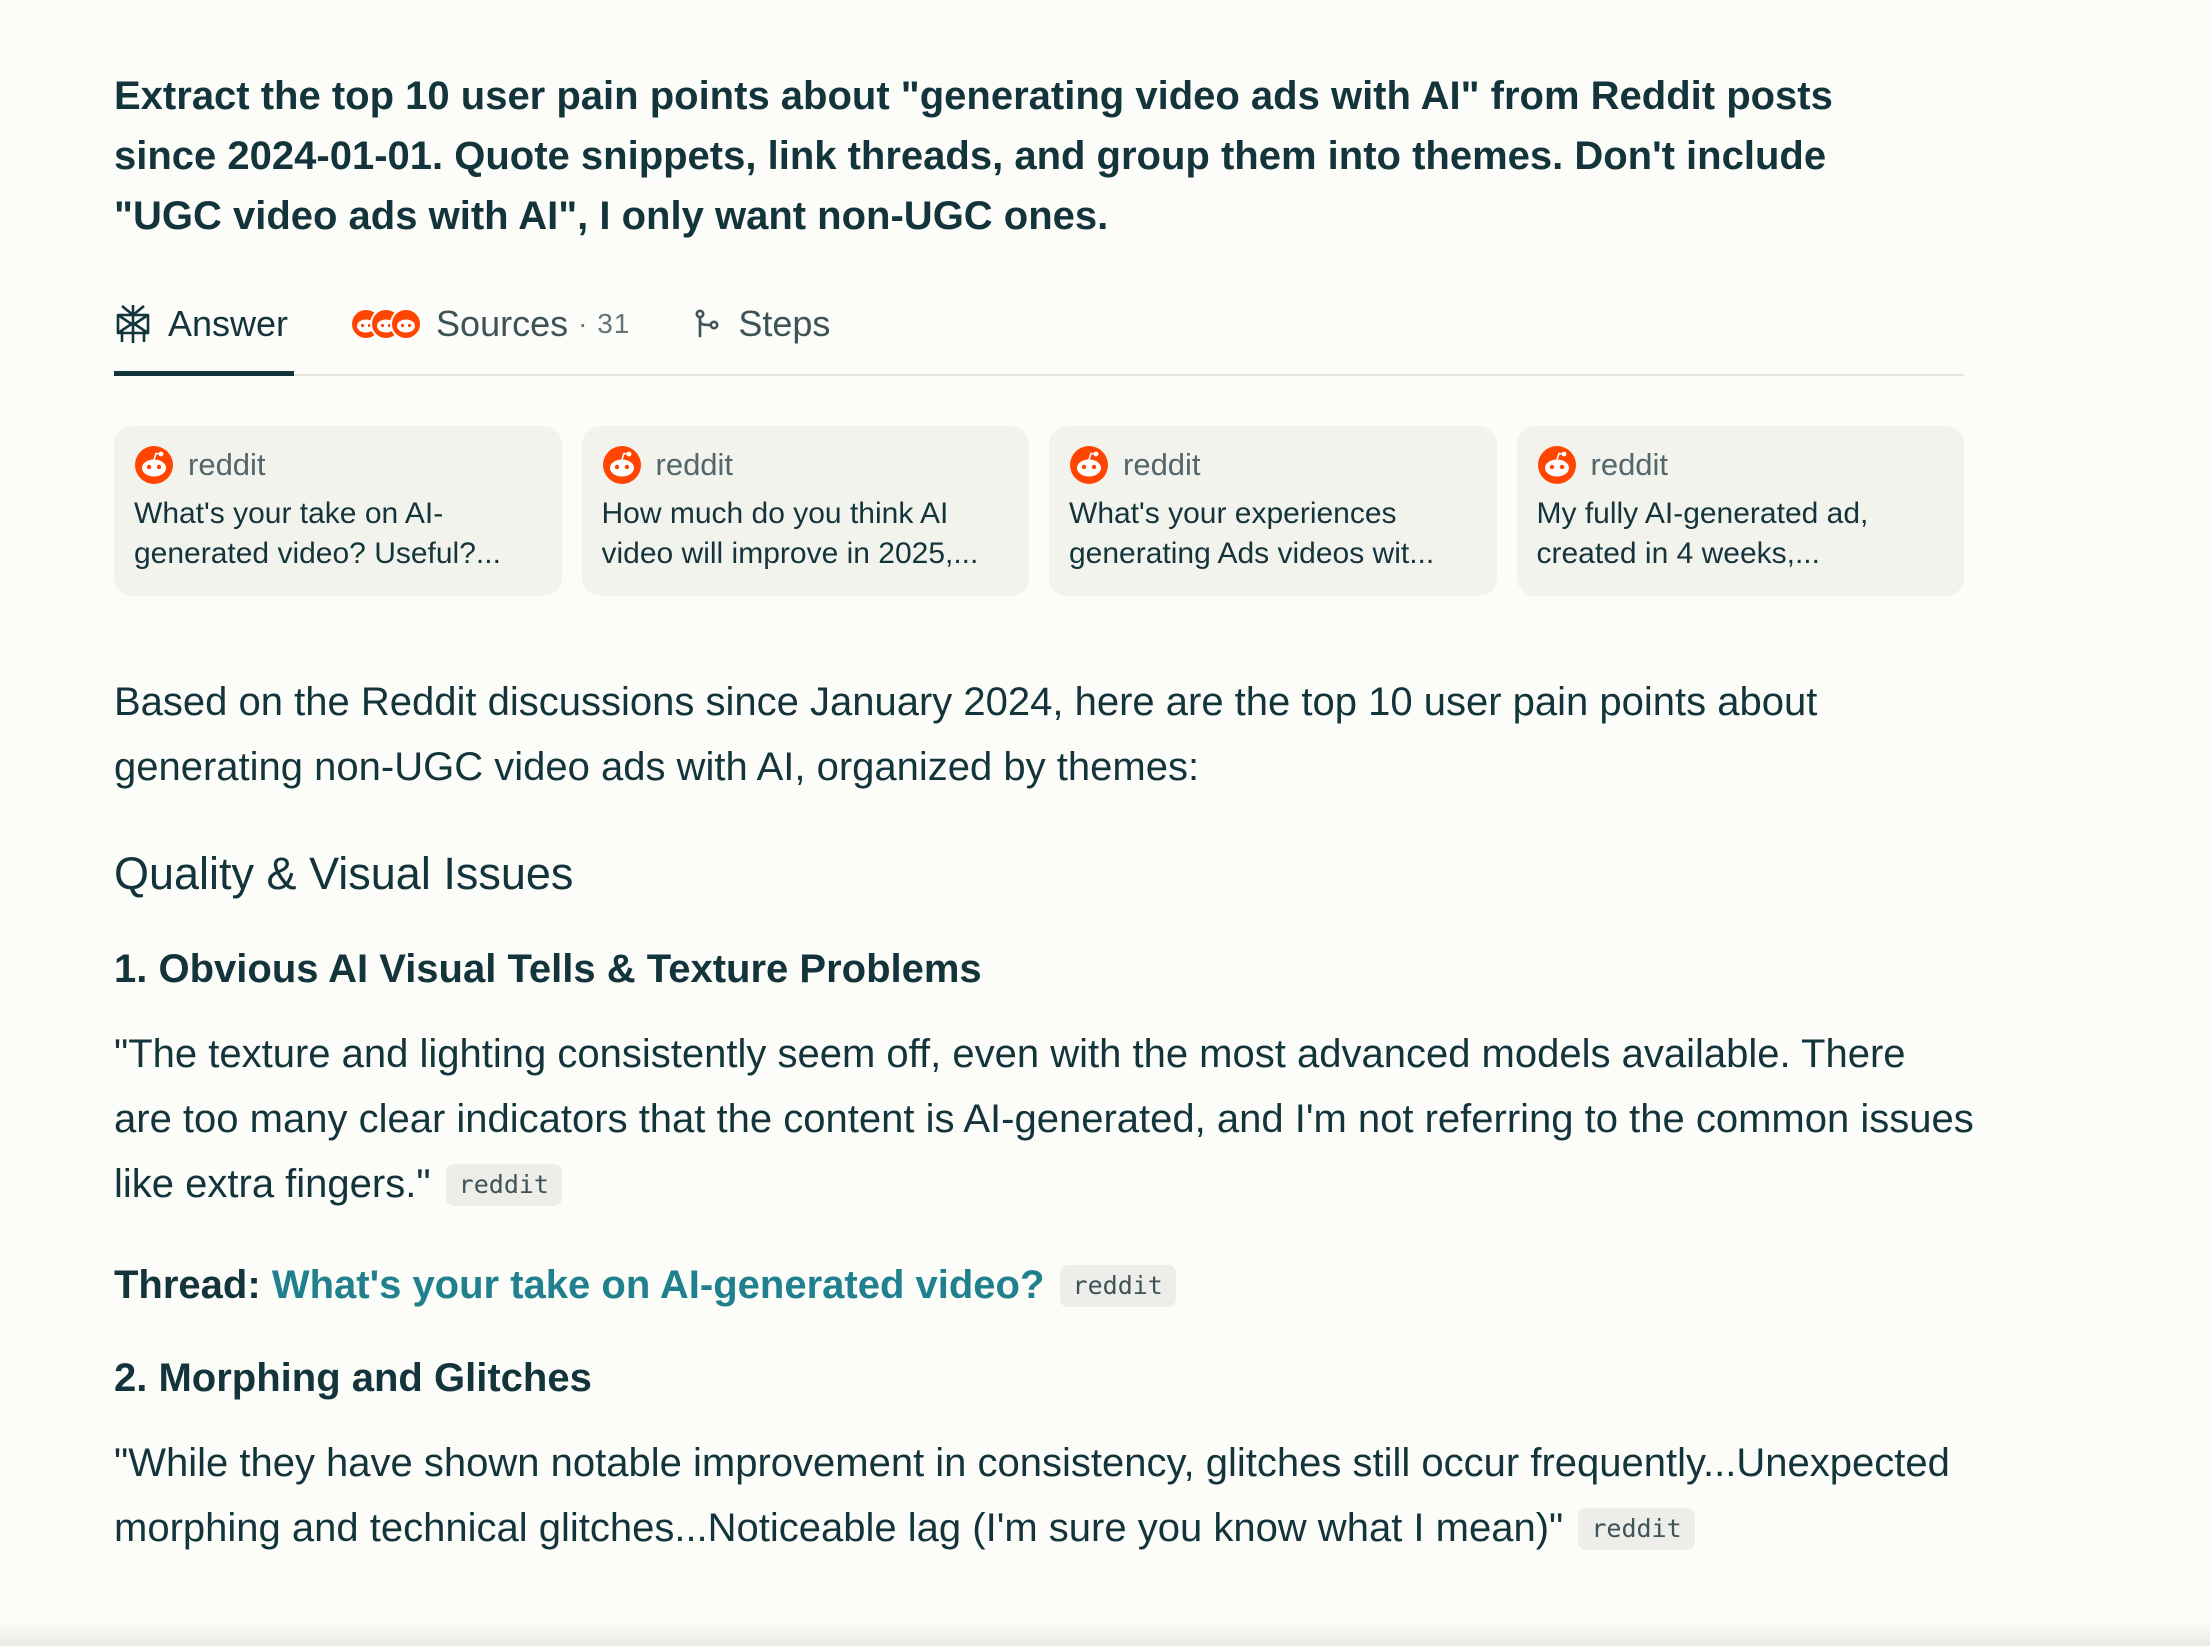 The height and width of the screenshot is (1646, 2210). What do you see at coordinates (502, 323) in the screenshot?
I see `tab-sources-label: Sources` at bounding box center [502, 323].